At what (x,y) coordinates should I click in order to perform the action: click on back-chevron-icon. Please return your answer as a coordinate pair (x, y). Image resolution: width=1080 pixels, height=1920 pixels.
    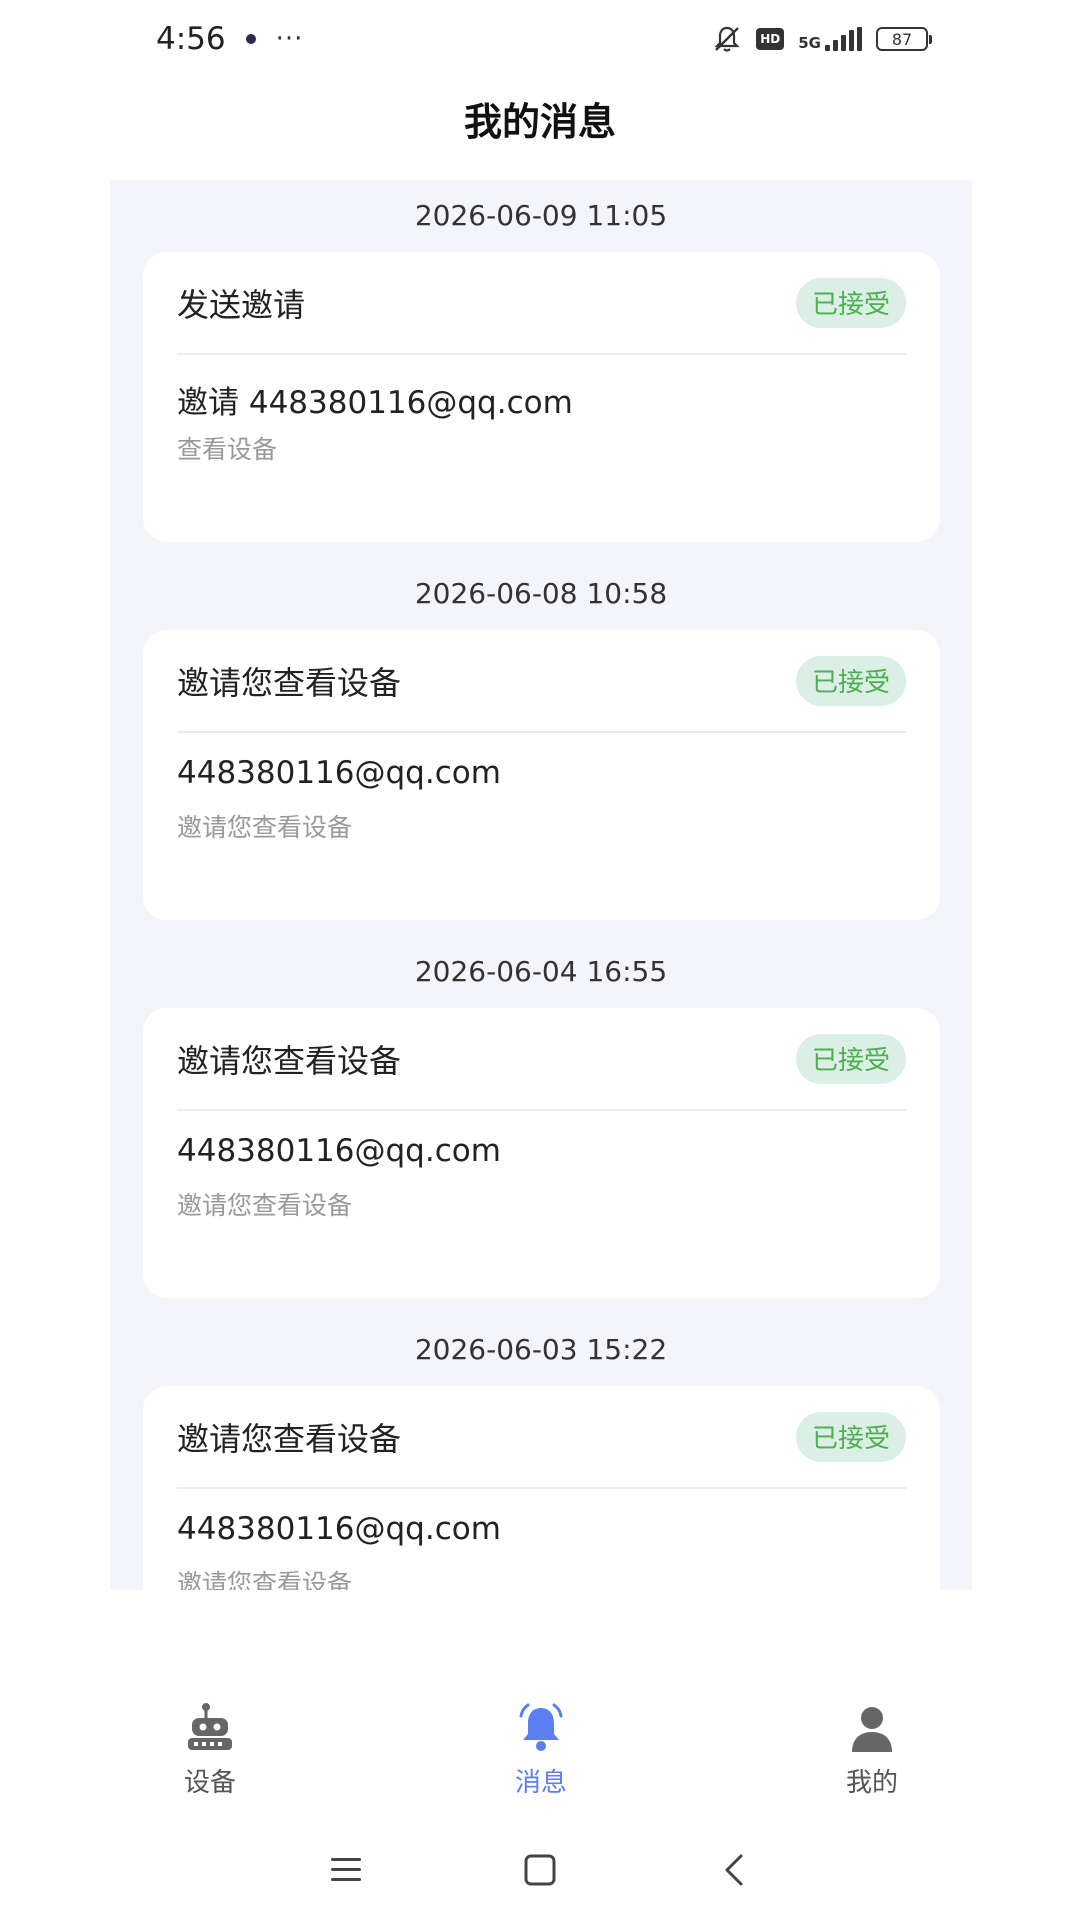
    Looking at the image, I should click on (734, 1870).